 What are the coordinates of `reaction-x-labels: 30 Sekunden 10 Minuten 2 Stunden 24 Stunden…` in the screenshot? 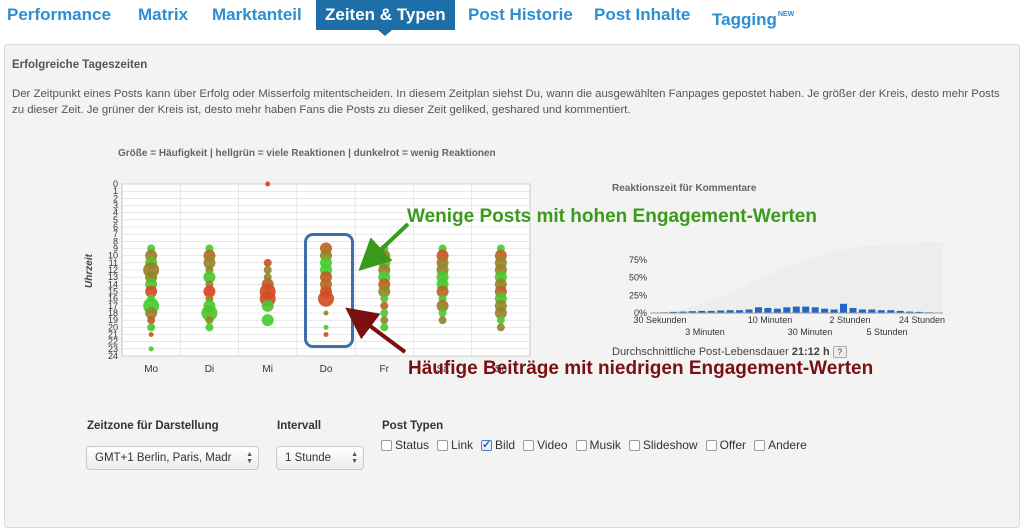 It's located at (789, 326).